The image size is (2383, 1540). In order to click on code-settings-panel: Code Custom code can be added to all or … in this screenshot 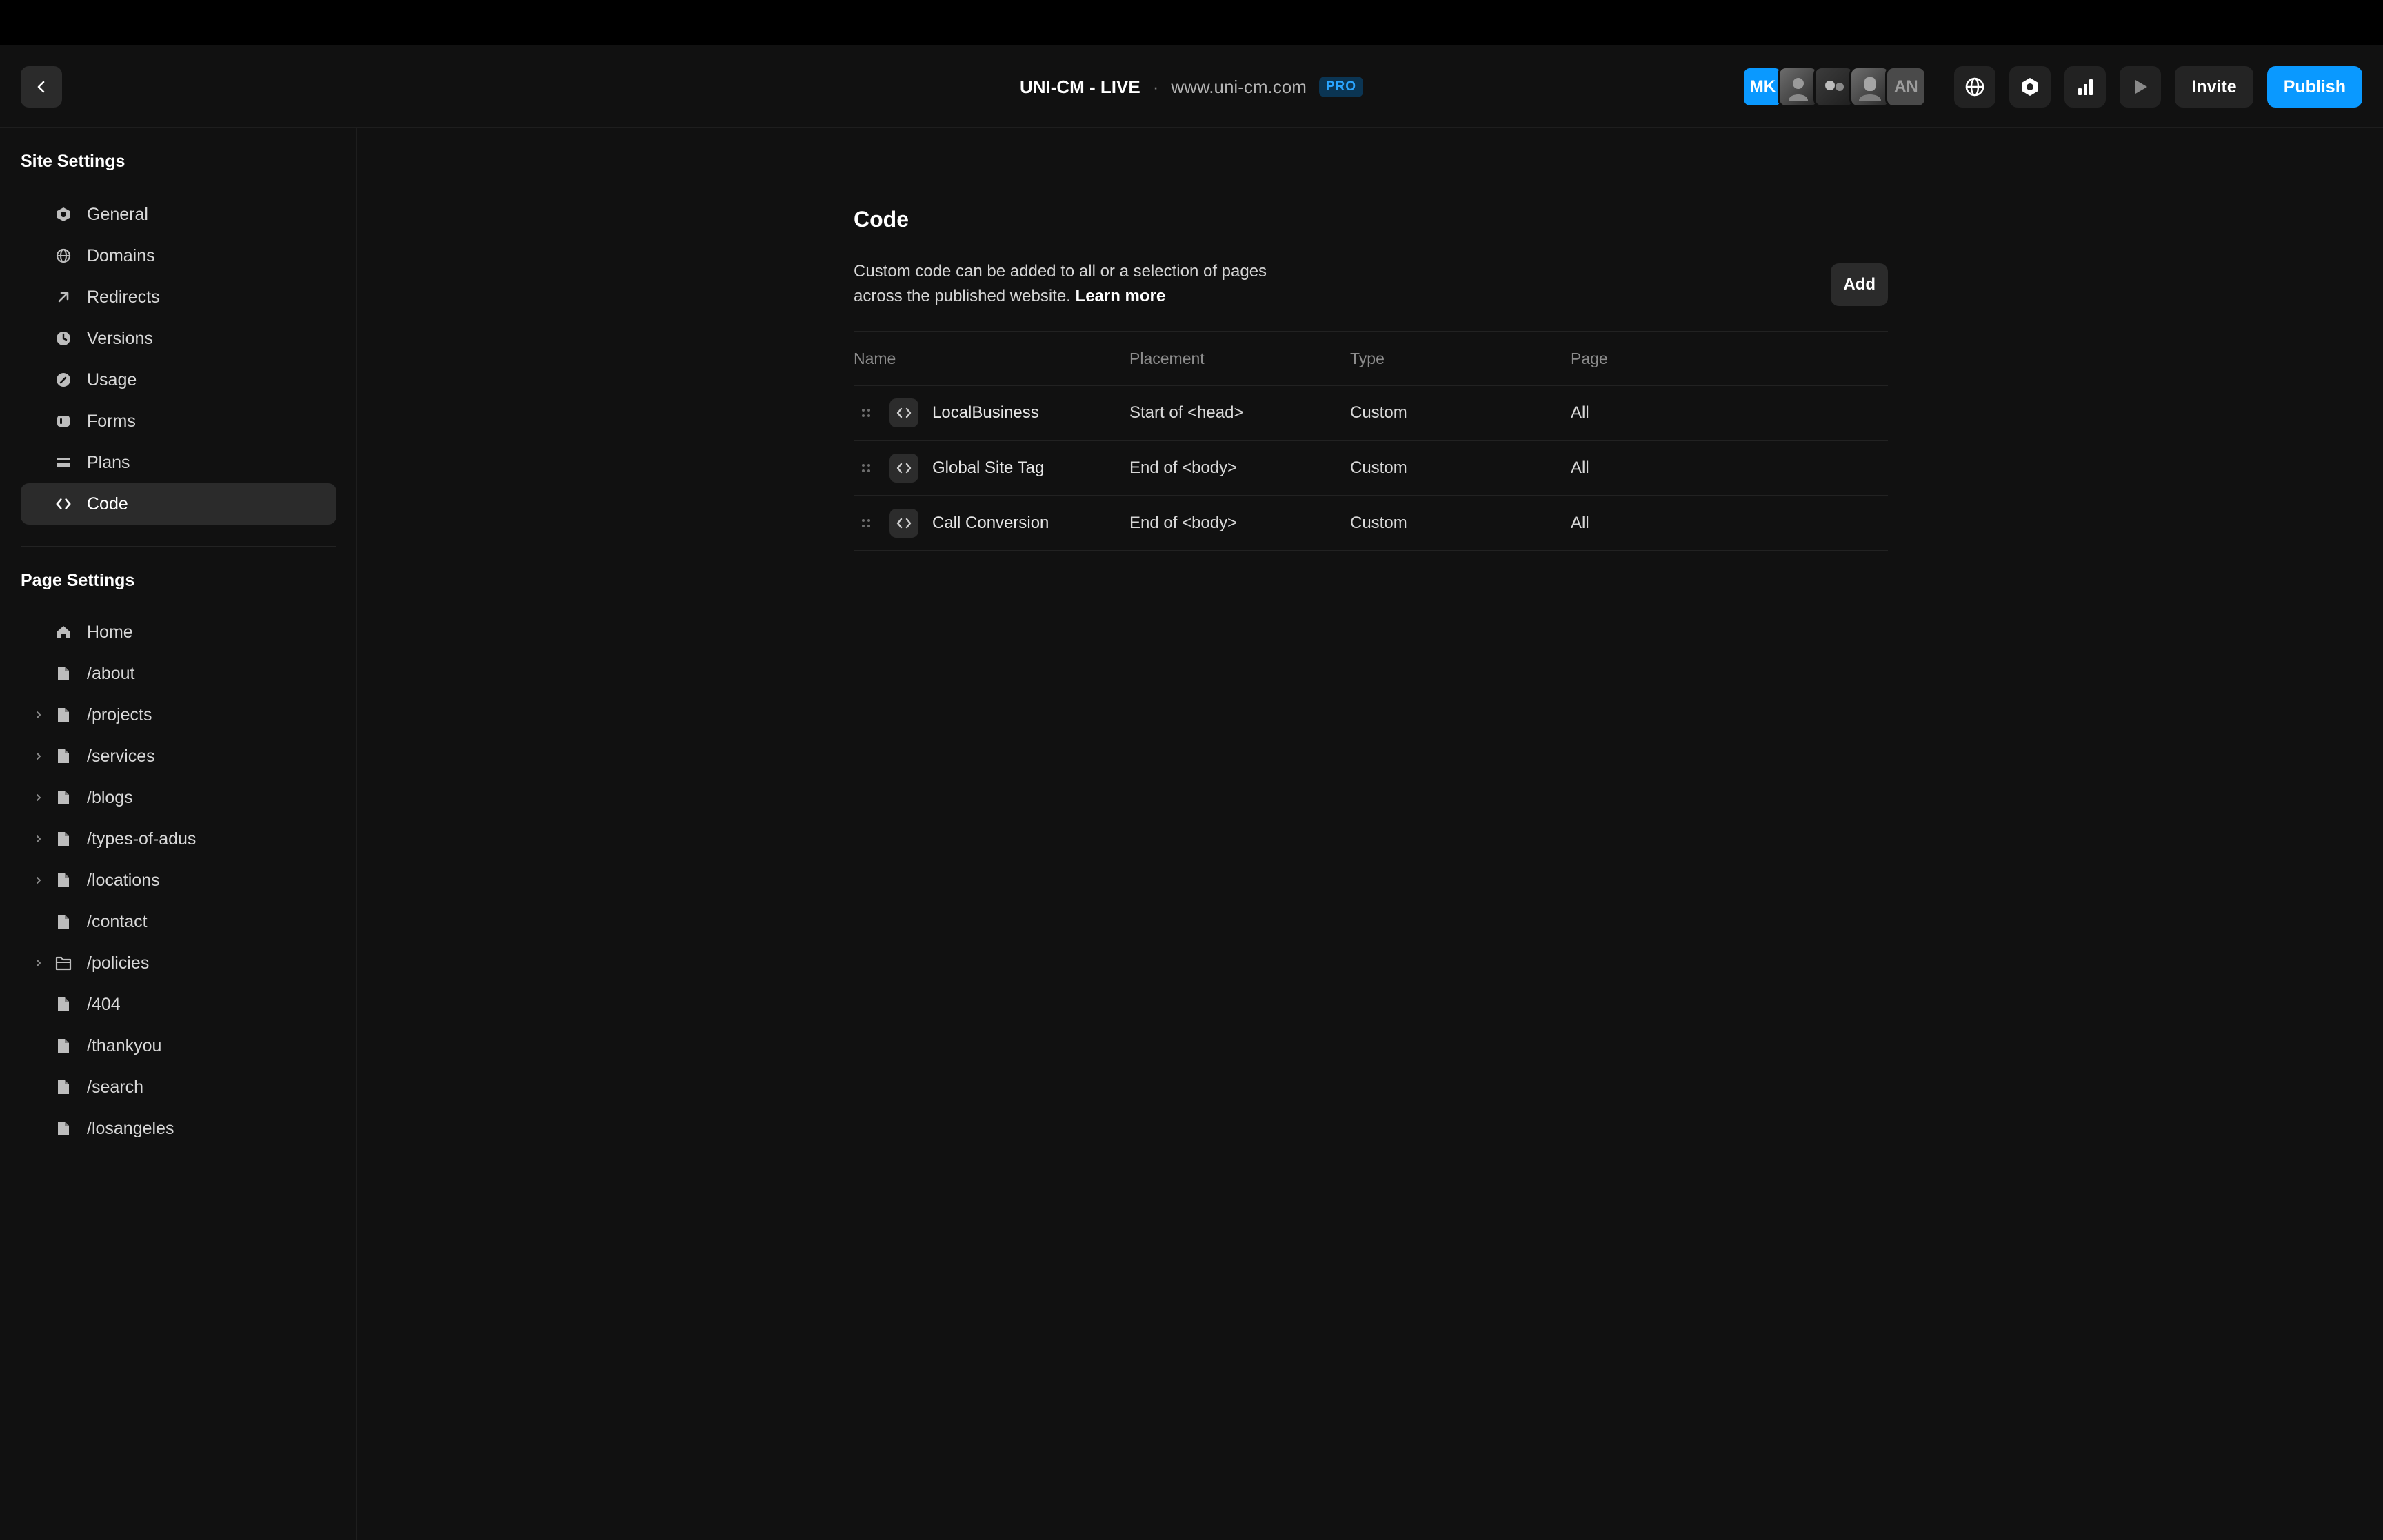, I will do `click(1371, 379)`.